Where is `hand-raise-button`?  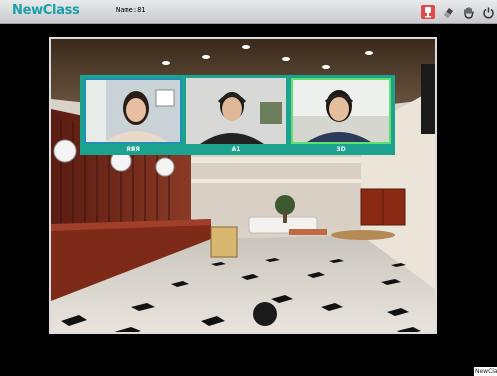
hand-raise-button is located at coordinates (468, 12).